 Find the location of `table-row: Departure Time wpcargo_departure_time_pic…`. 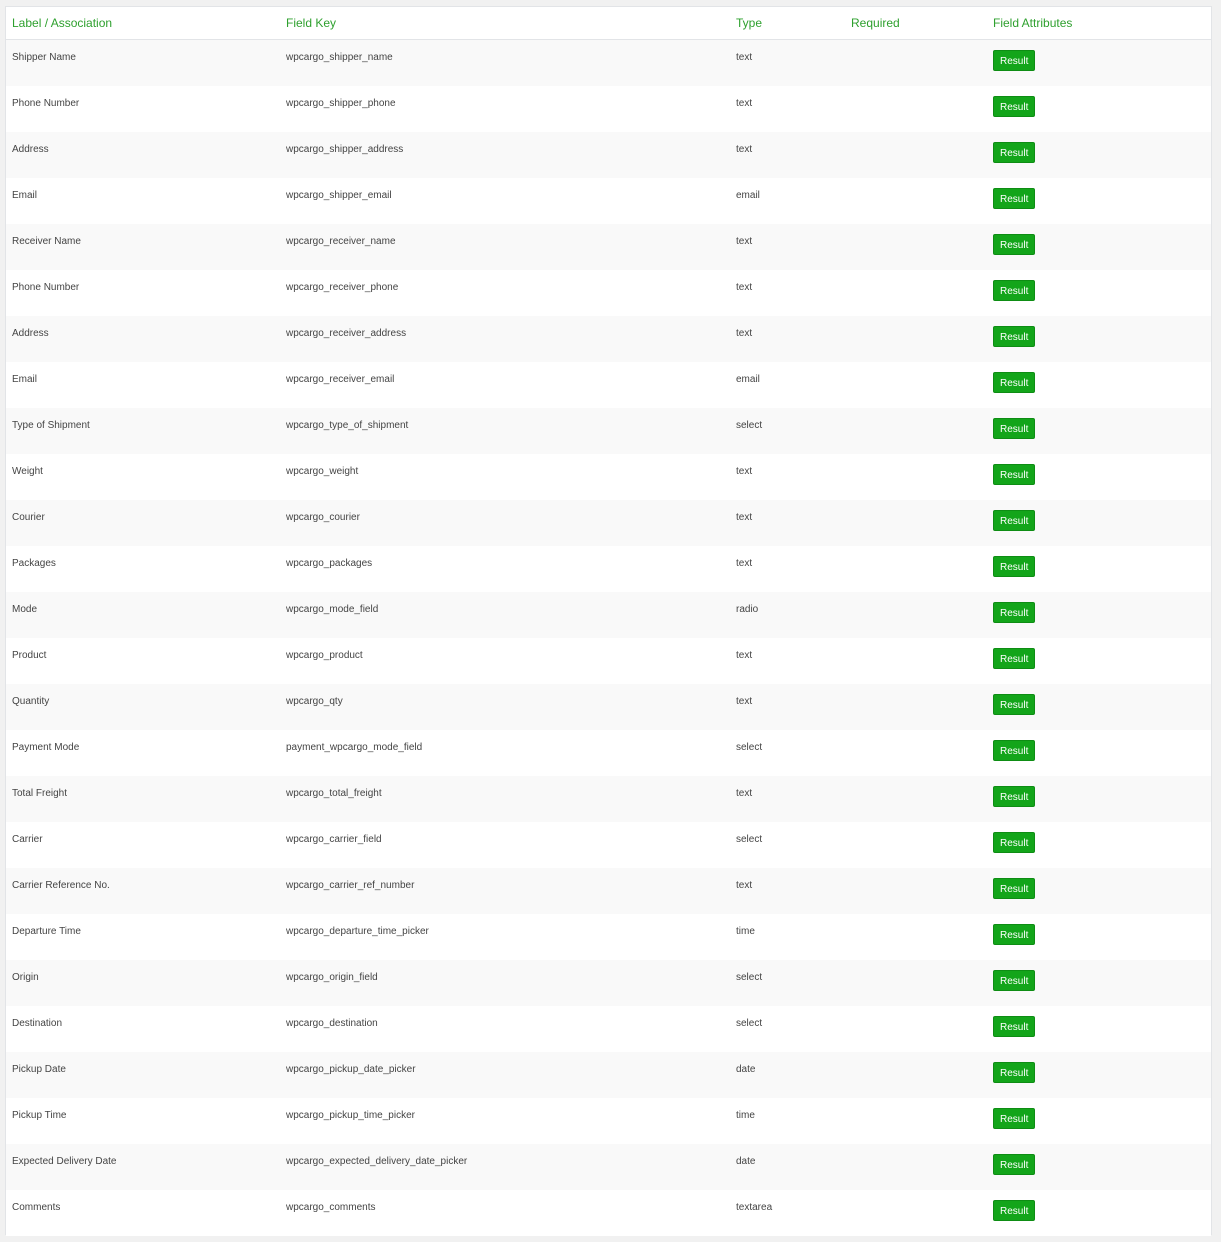

table-row: Departure Time wpcargo_departure_time_pic… is located at coordinates (608, 936).